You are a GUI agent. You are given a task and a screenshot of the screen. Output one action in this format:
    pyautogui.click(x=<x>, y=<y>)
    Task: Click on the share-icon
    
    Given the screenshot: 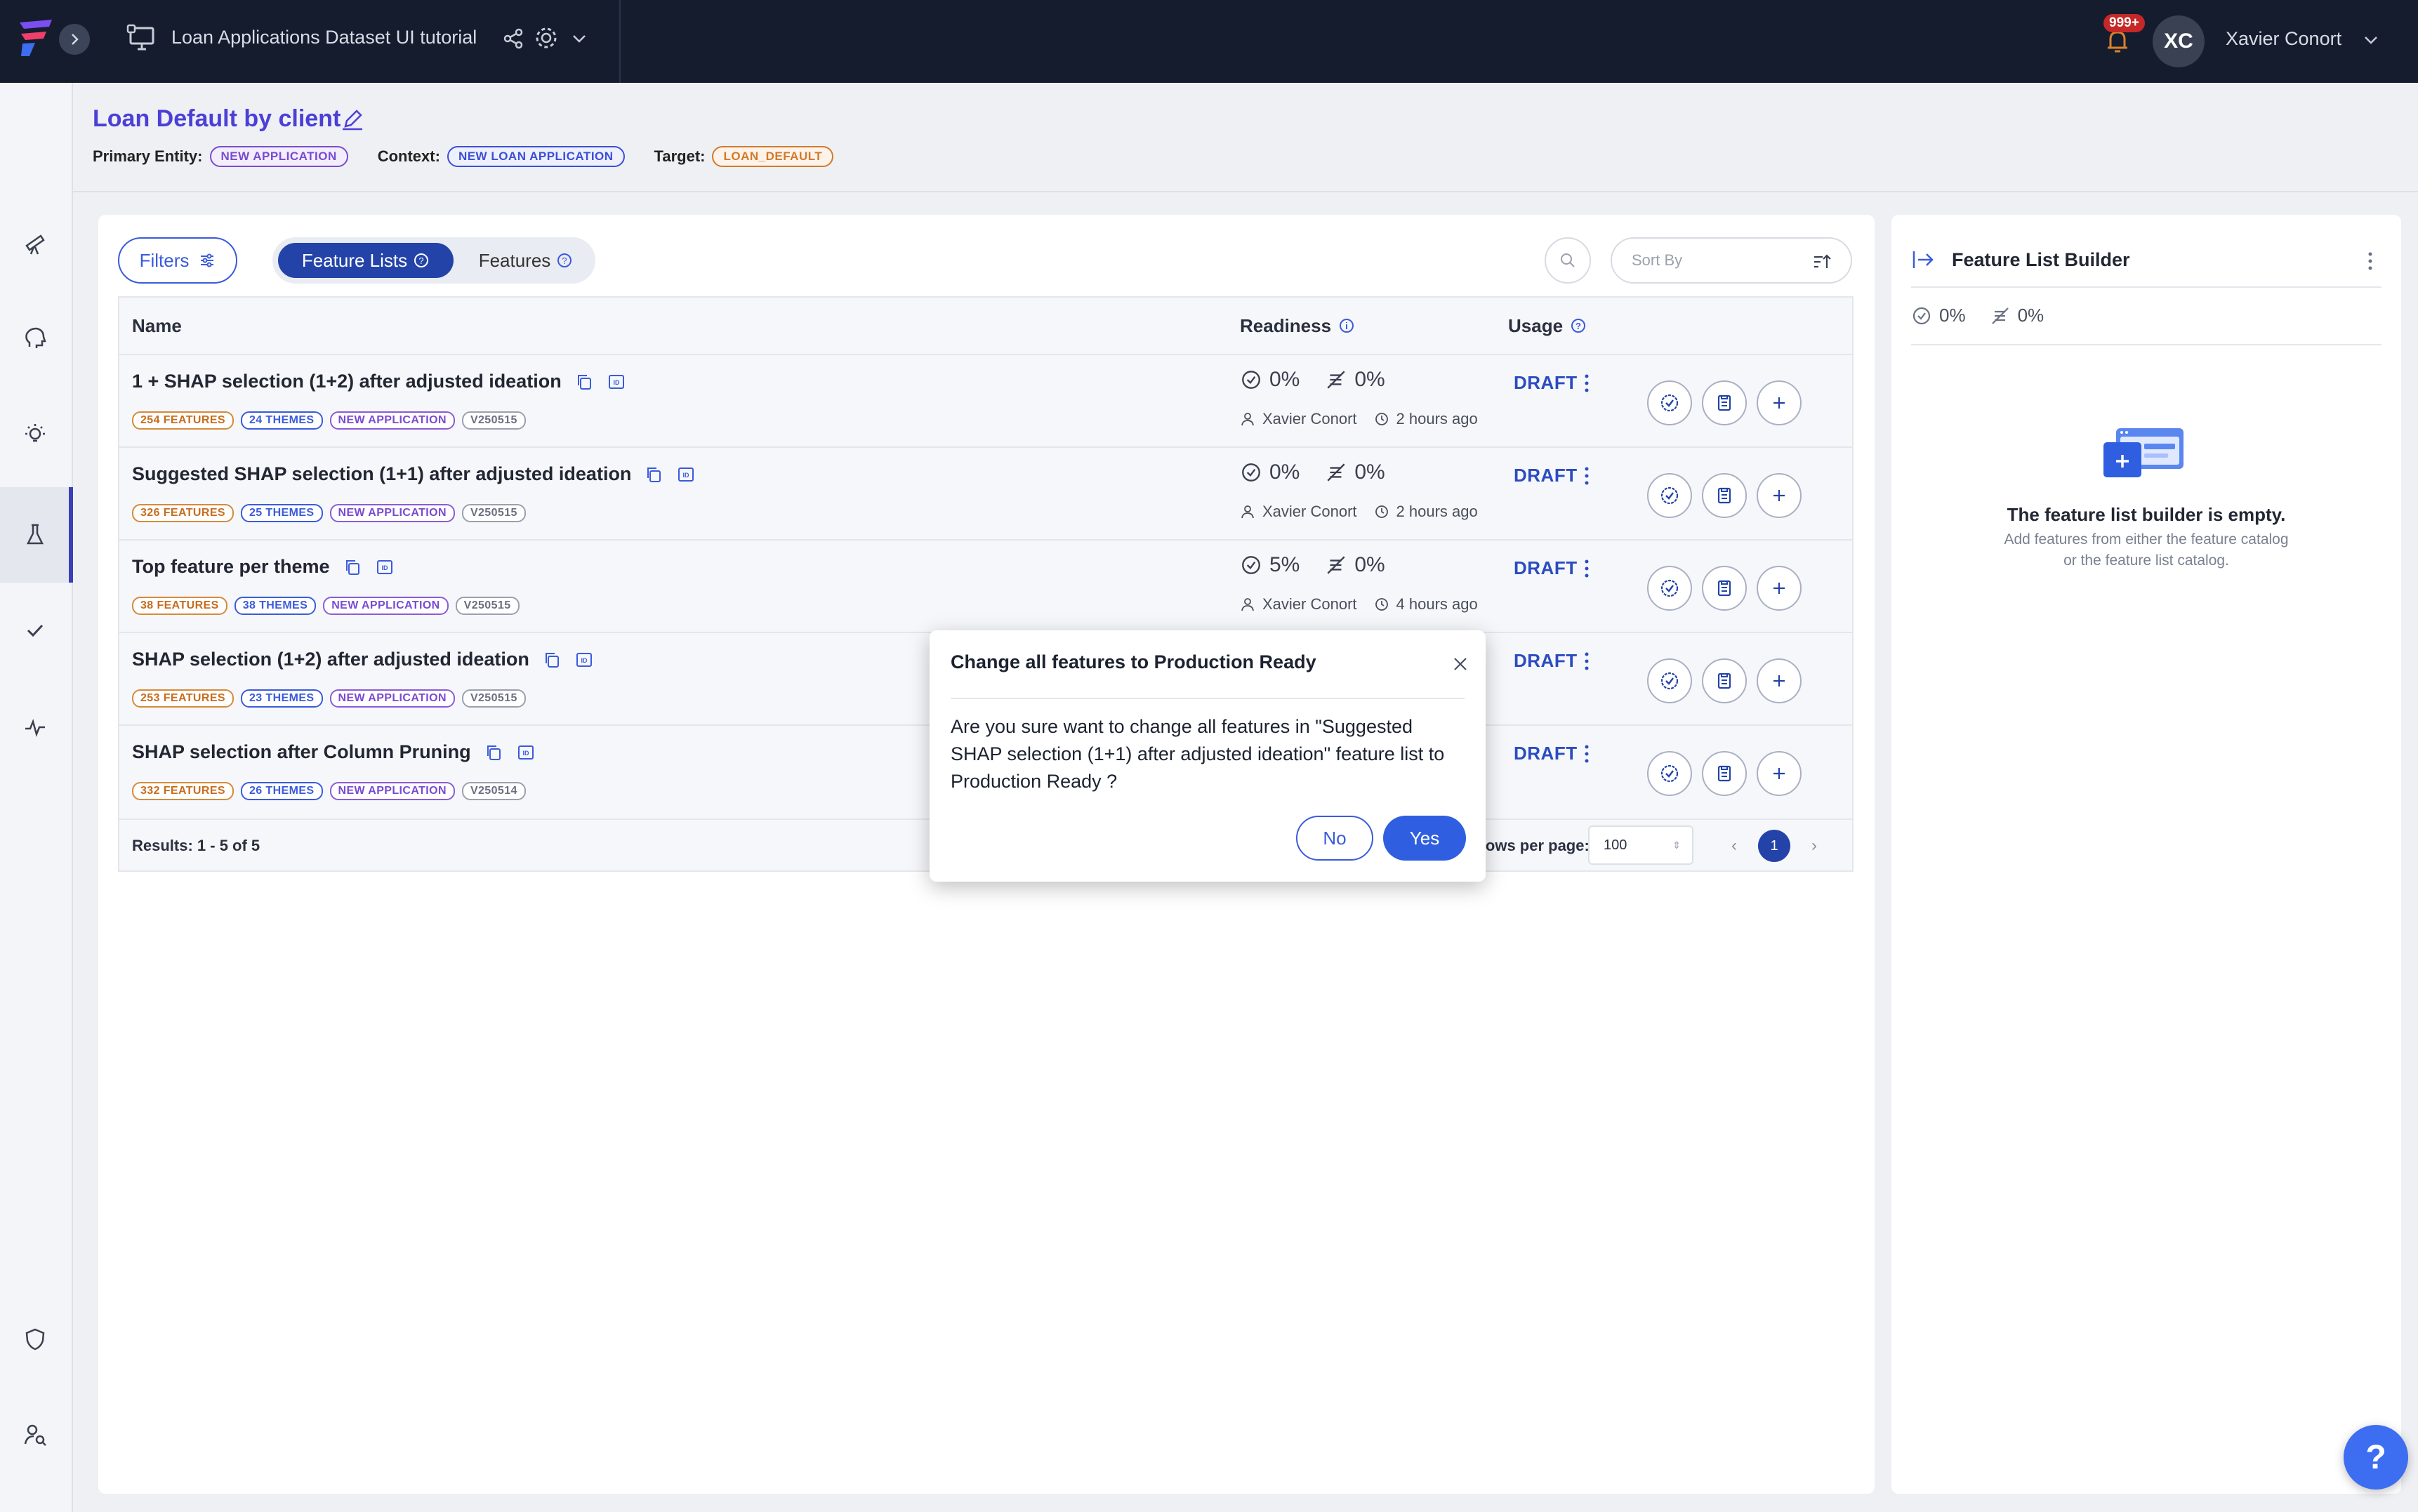 What is the action you would take?
    pyautogui.click(x=513, y=39)
    